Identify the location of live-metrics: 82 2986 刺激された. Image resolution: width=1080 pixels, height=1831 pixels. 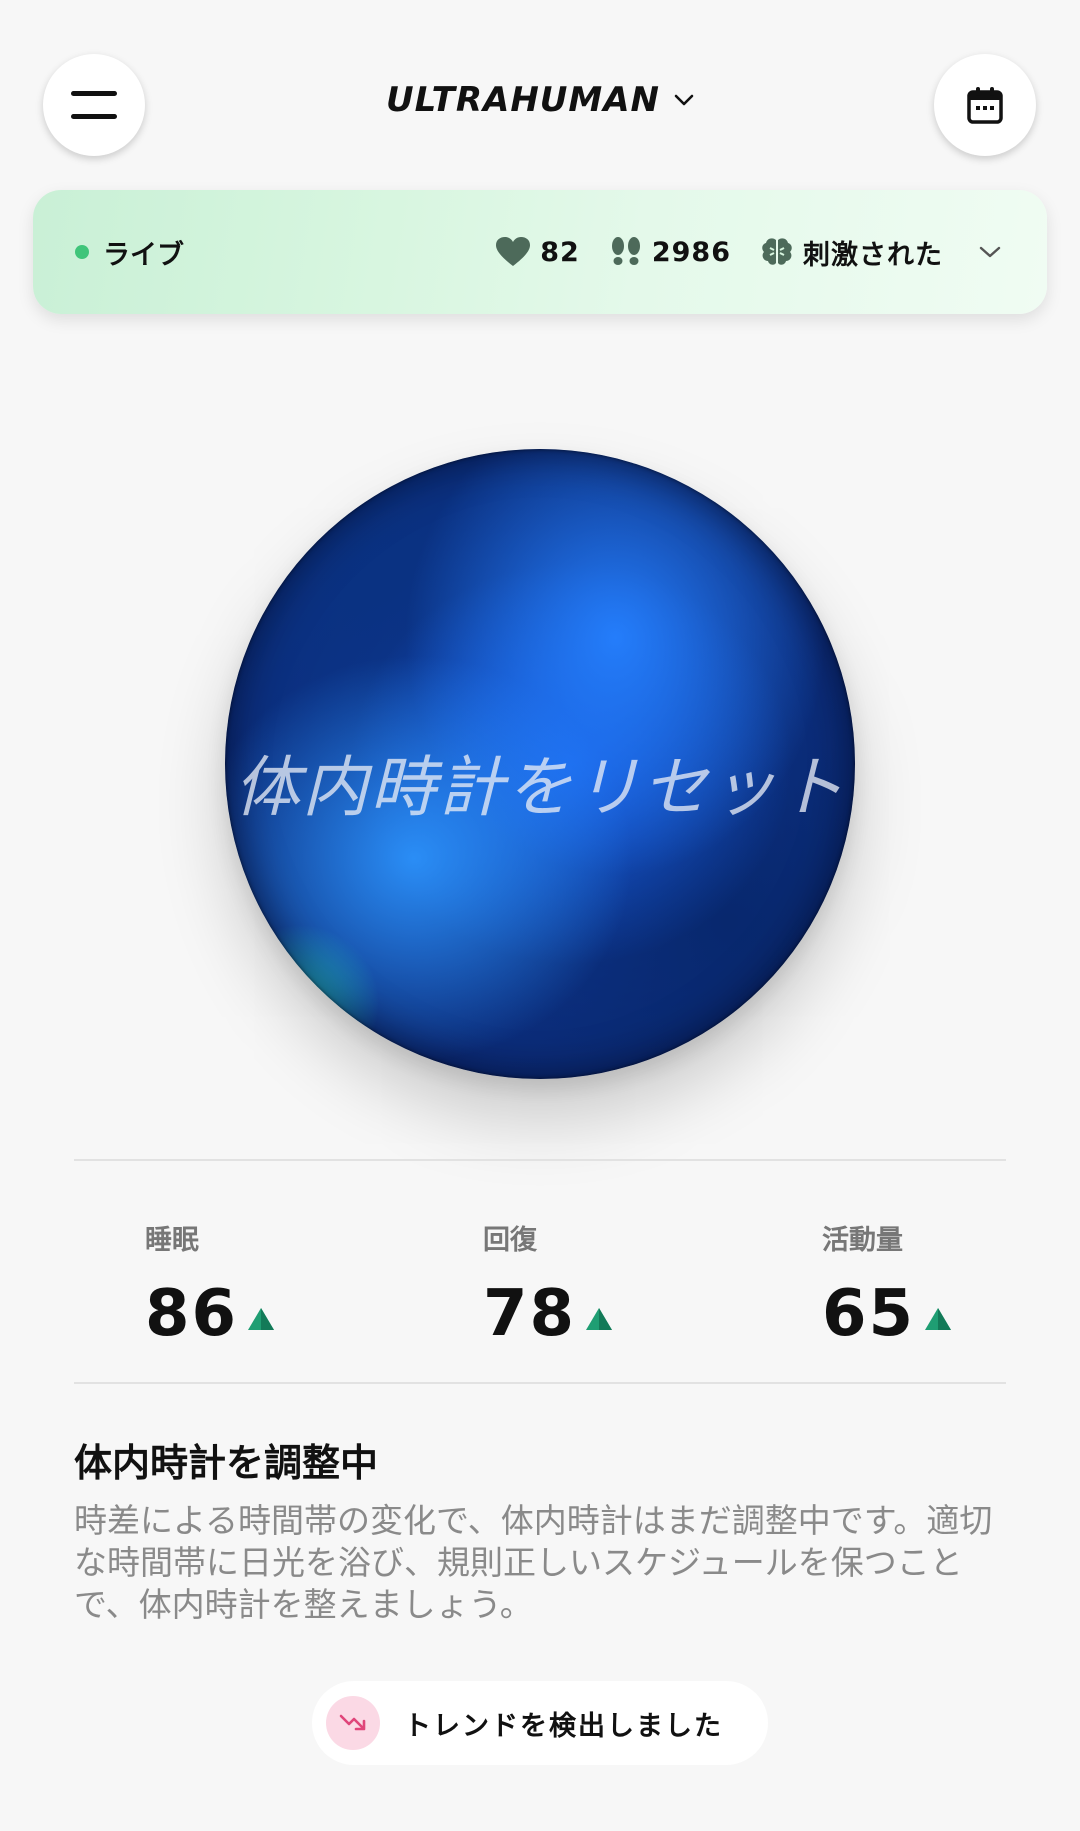
(748, 252).